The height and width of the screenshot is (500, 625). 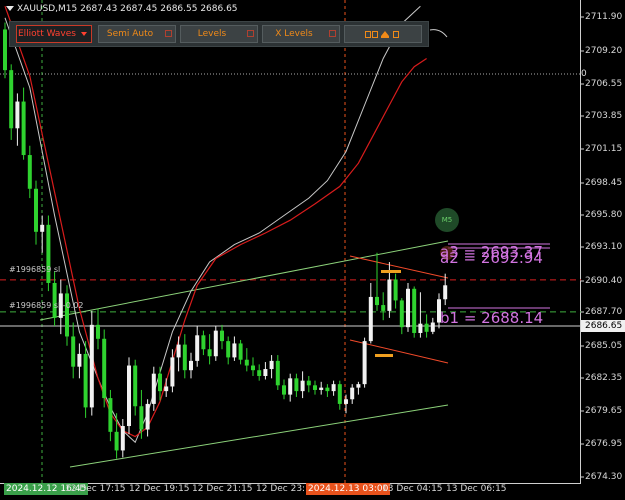 I want to click on time-tick-label: 12 Dec 17:15, so click(x=95, y=489).